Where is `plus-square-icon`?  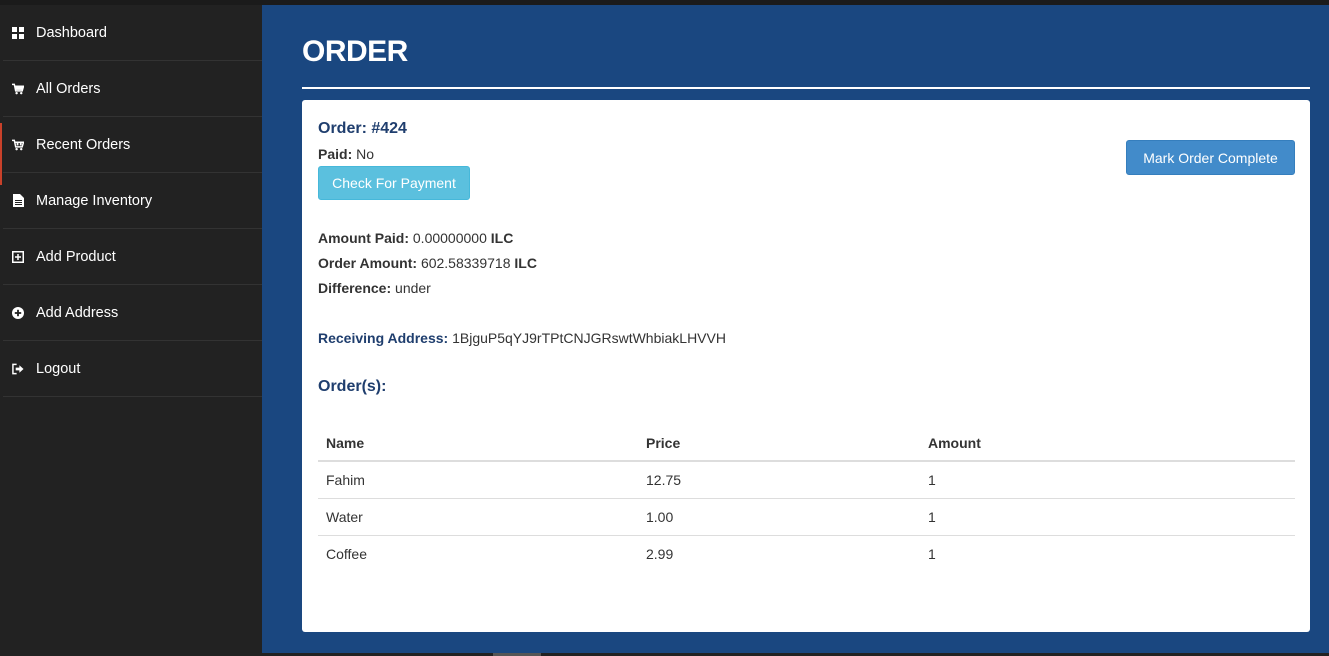 plus-square-icon is located at coordinates (18, 256).